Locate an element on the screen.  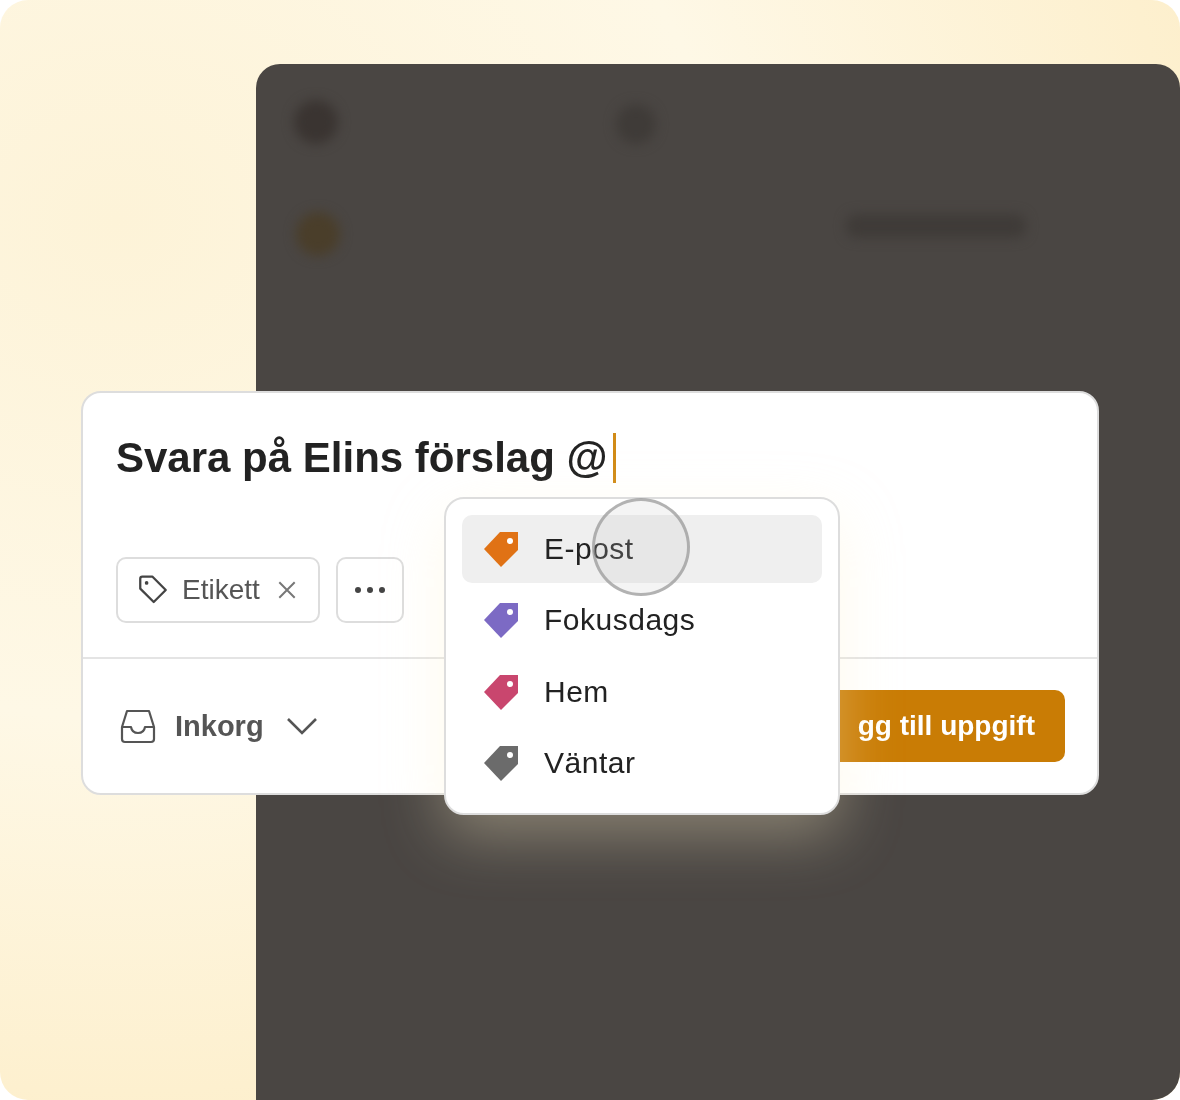
project-selector: Inkorg is located at coordinates (218, 726).